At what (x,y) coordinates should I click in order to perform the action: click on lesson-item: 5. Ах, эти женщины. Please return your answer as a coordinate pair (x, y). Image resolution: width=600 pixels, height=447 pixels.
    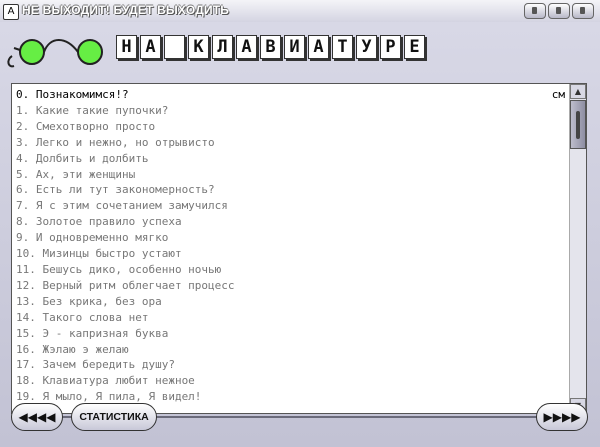
    Looking at the image, I should click on (292, 175).